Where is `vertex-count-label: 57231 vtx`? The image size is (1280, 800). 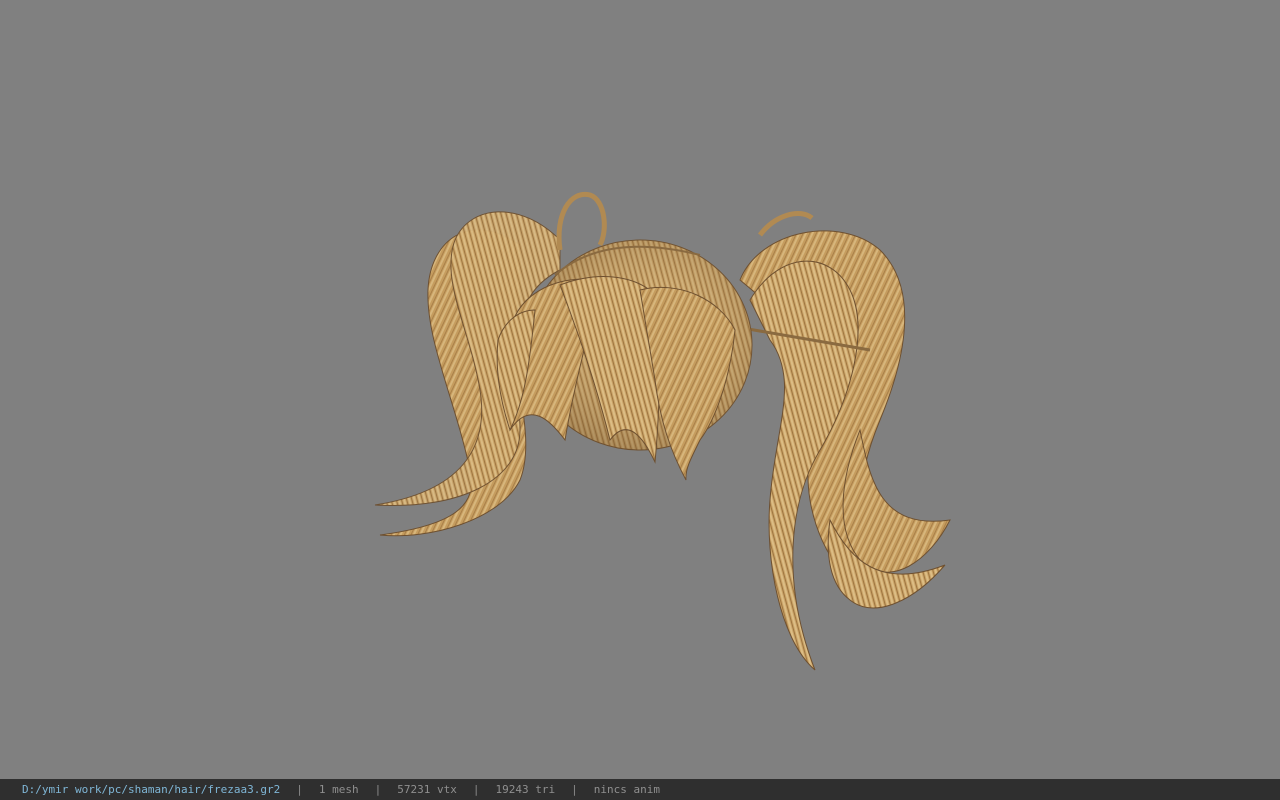 vertex-count-label: 57231 vtx is located at coordinates (427, 789).